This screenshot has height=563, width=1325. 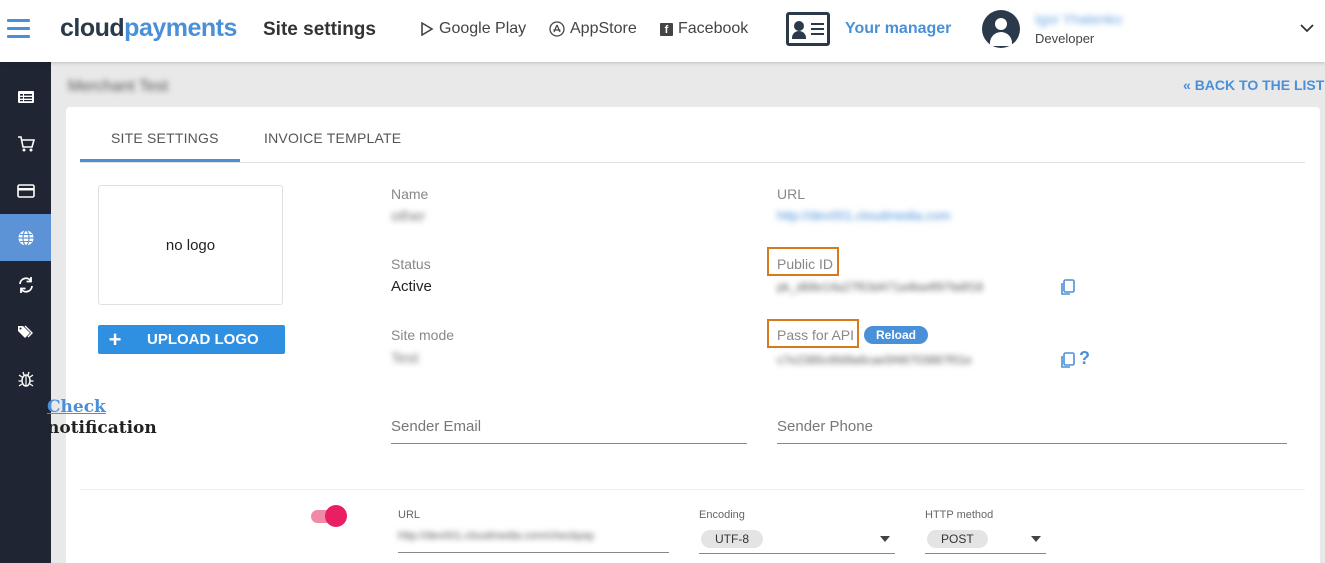 What do you see at coordinates (603, 28) in the screenshot?
I see `appstore-label: AppStore` at bounding box center [603, 28].